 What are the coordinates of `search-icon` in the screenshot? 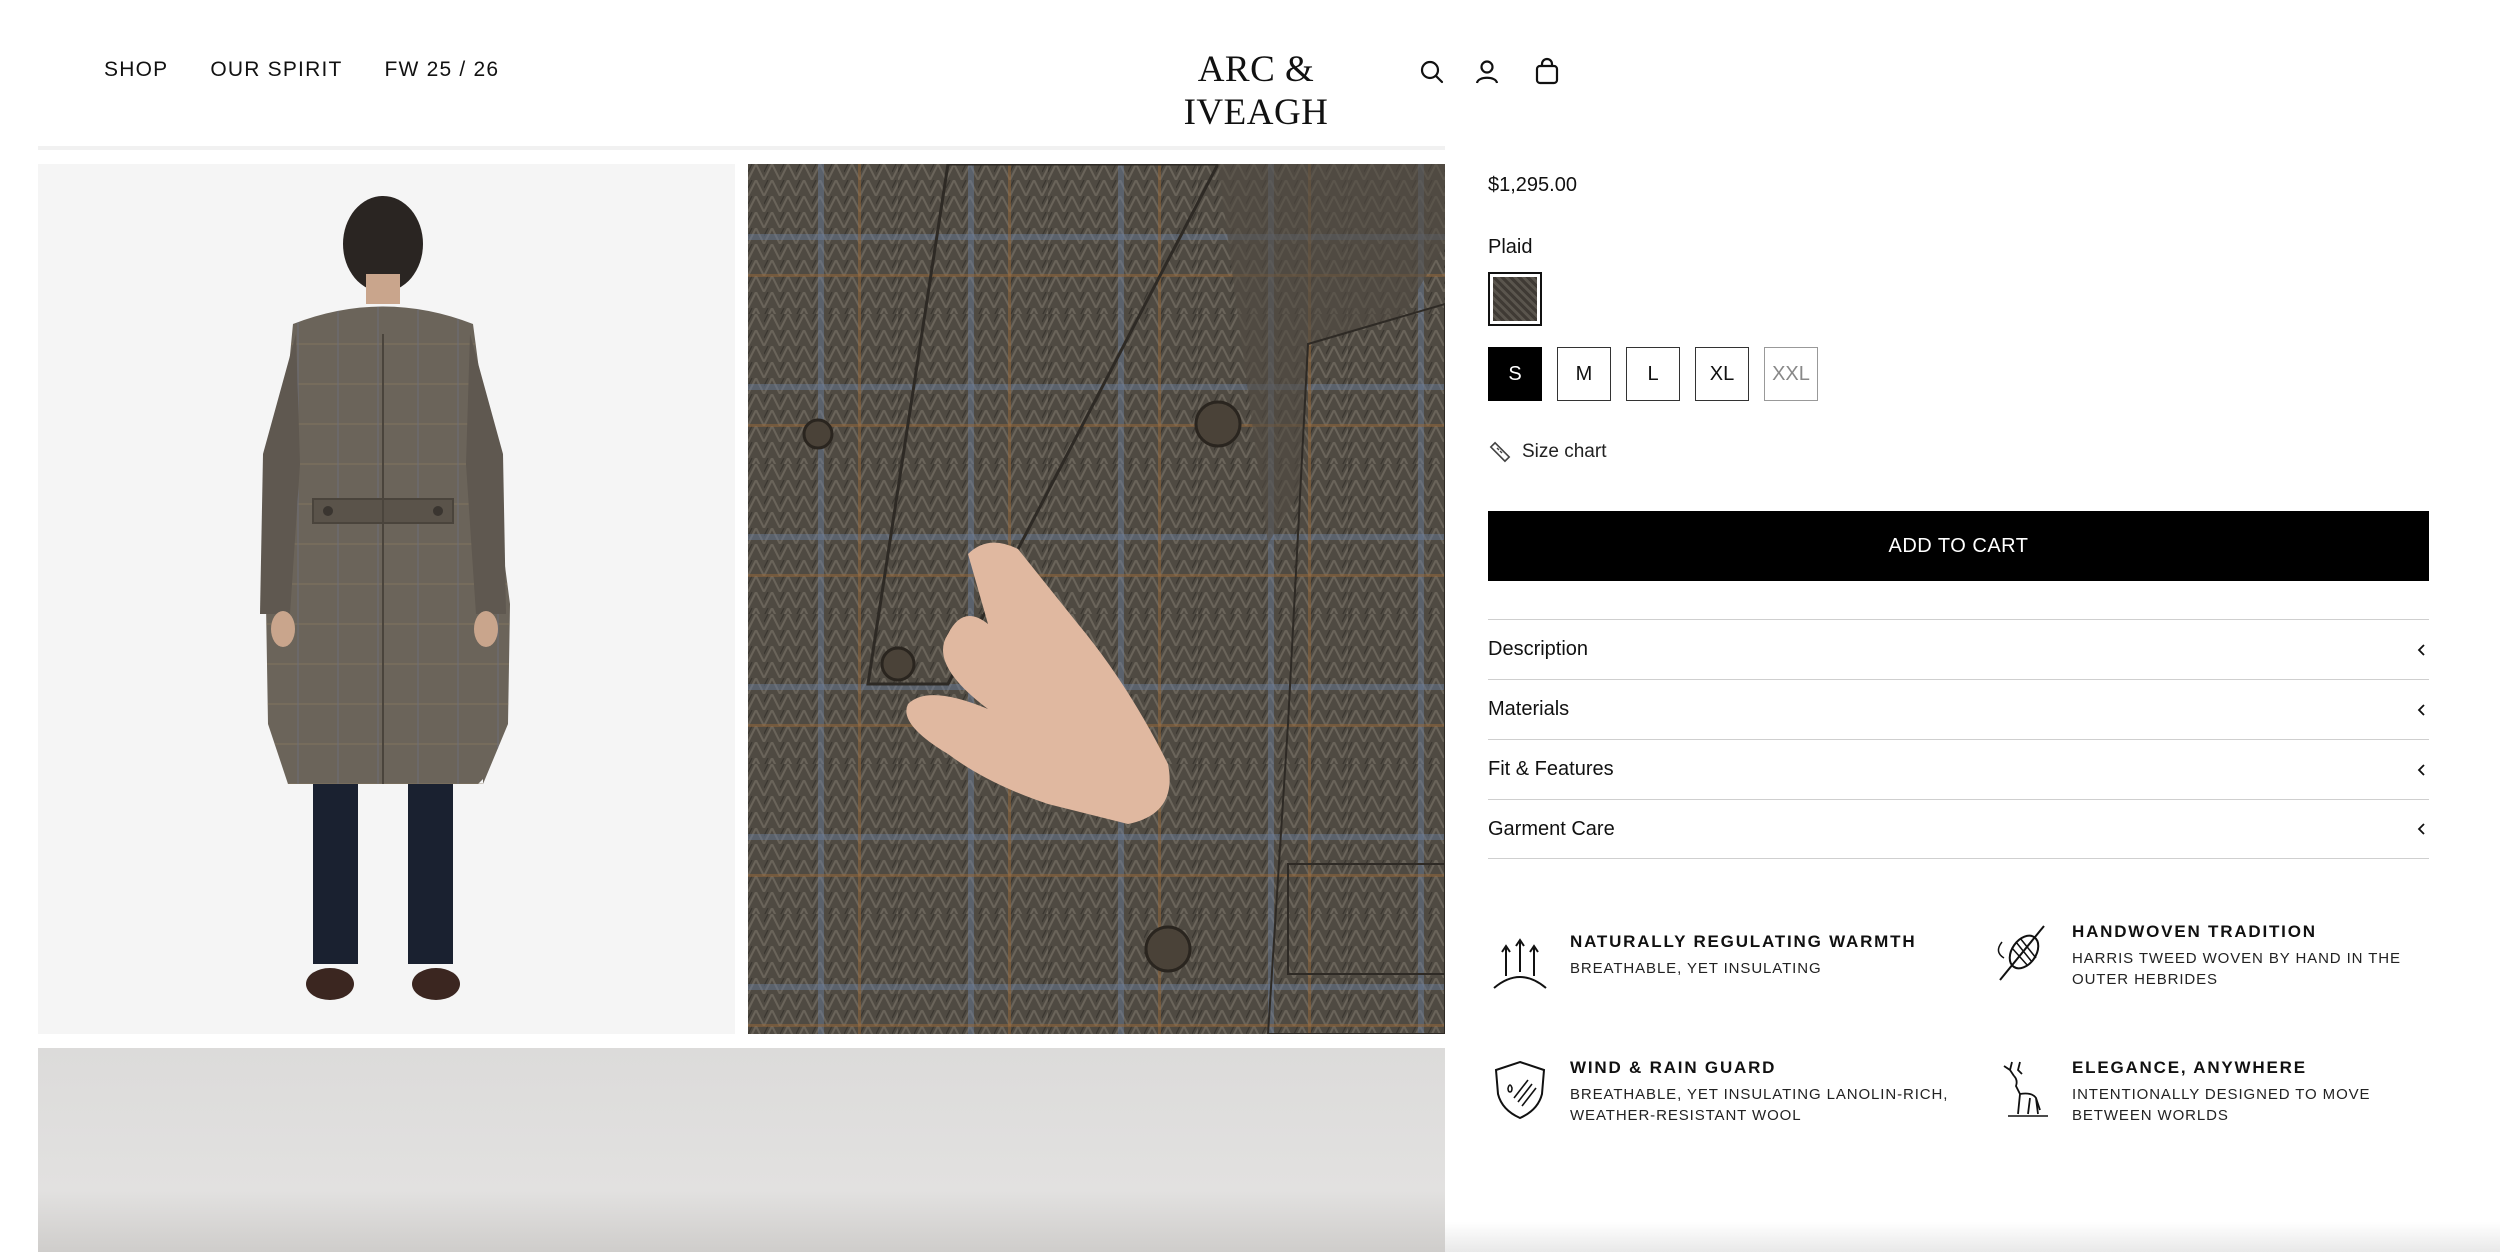 It's located at (1432, 72).